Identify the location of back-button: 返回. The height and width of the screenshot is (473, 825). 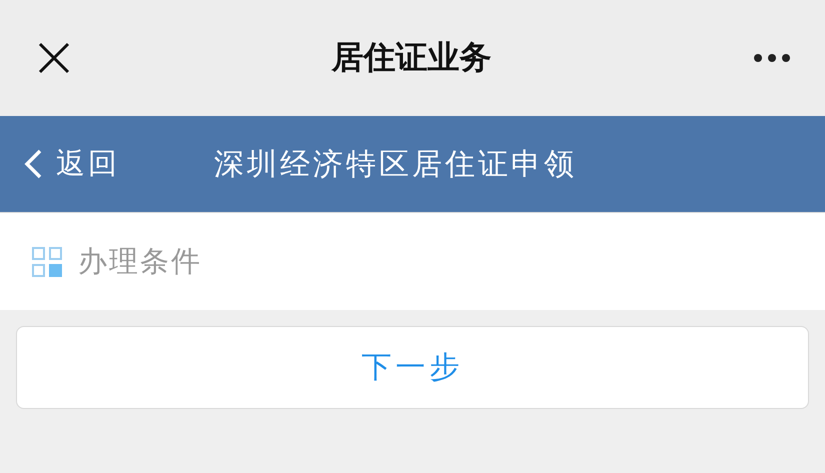
(119, 164).